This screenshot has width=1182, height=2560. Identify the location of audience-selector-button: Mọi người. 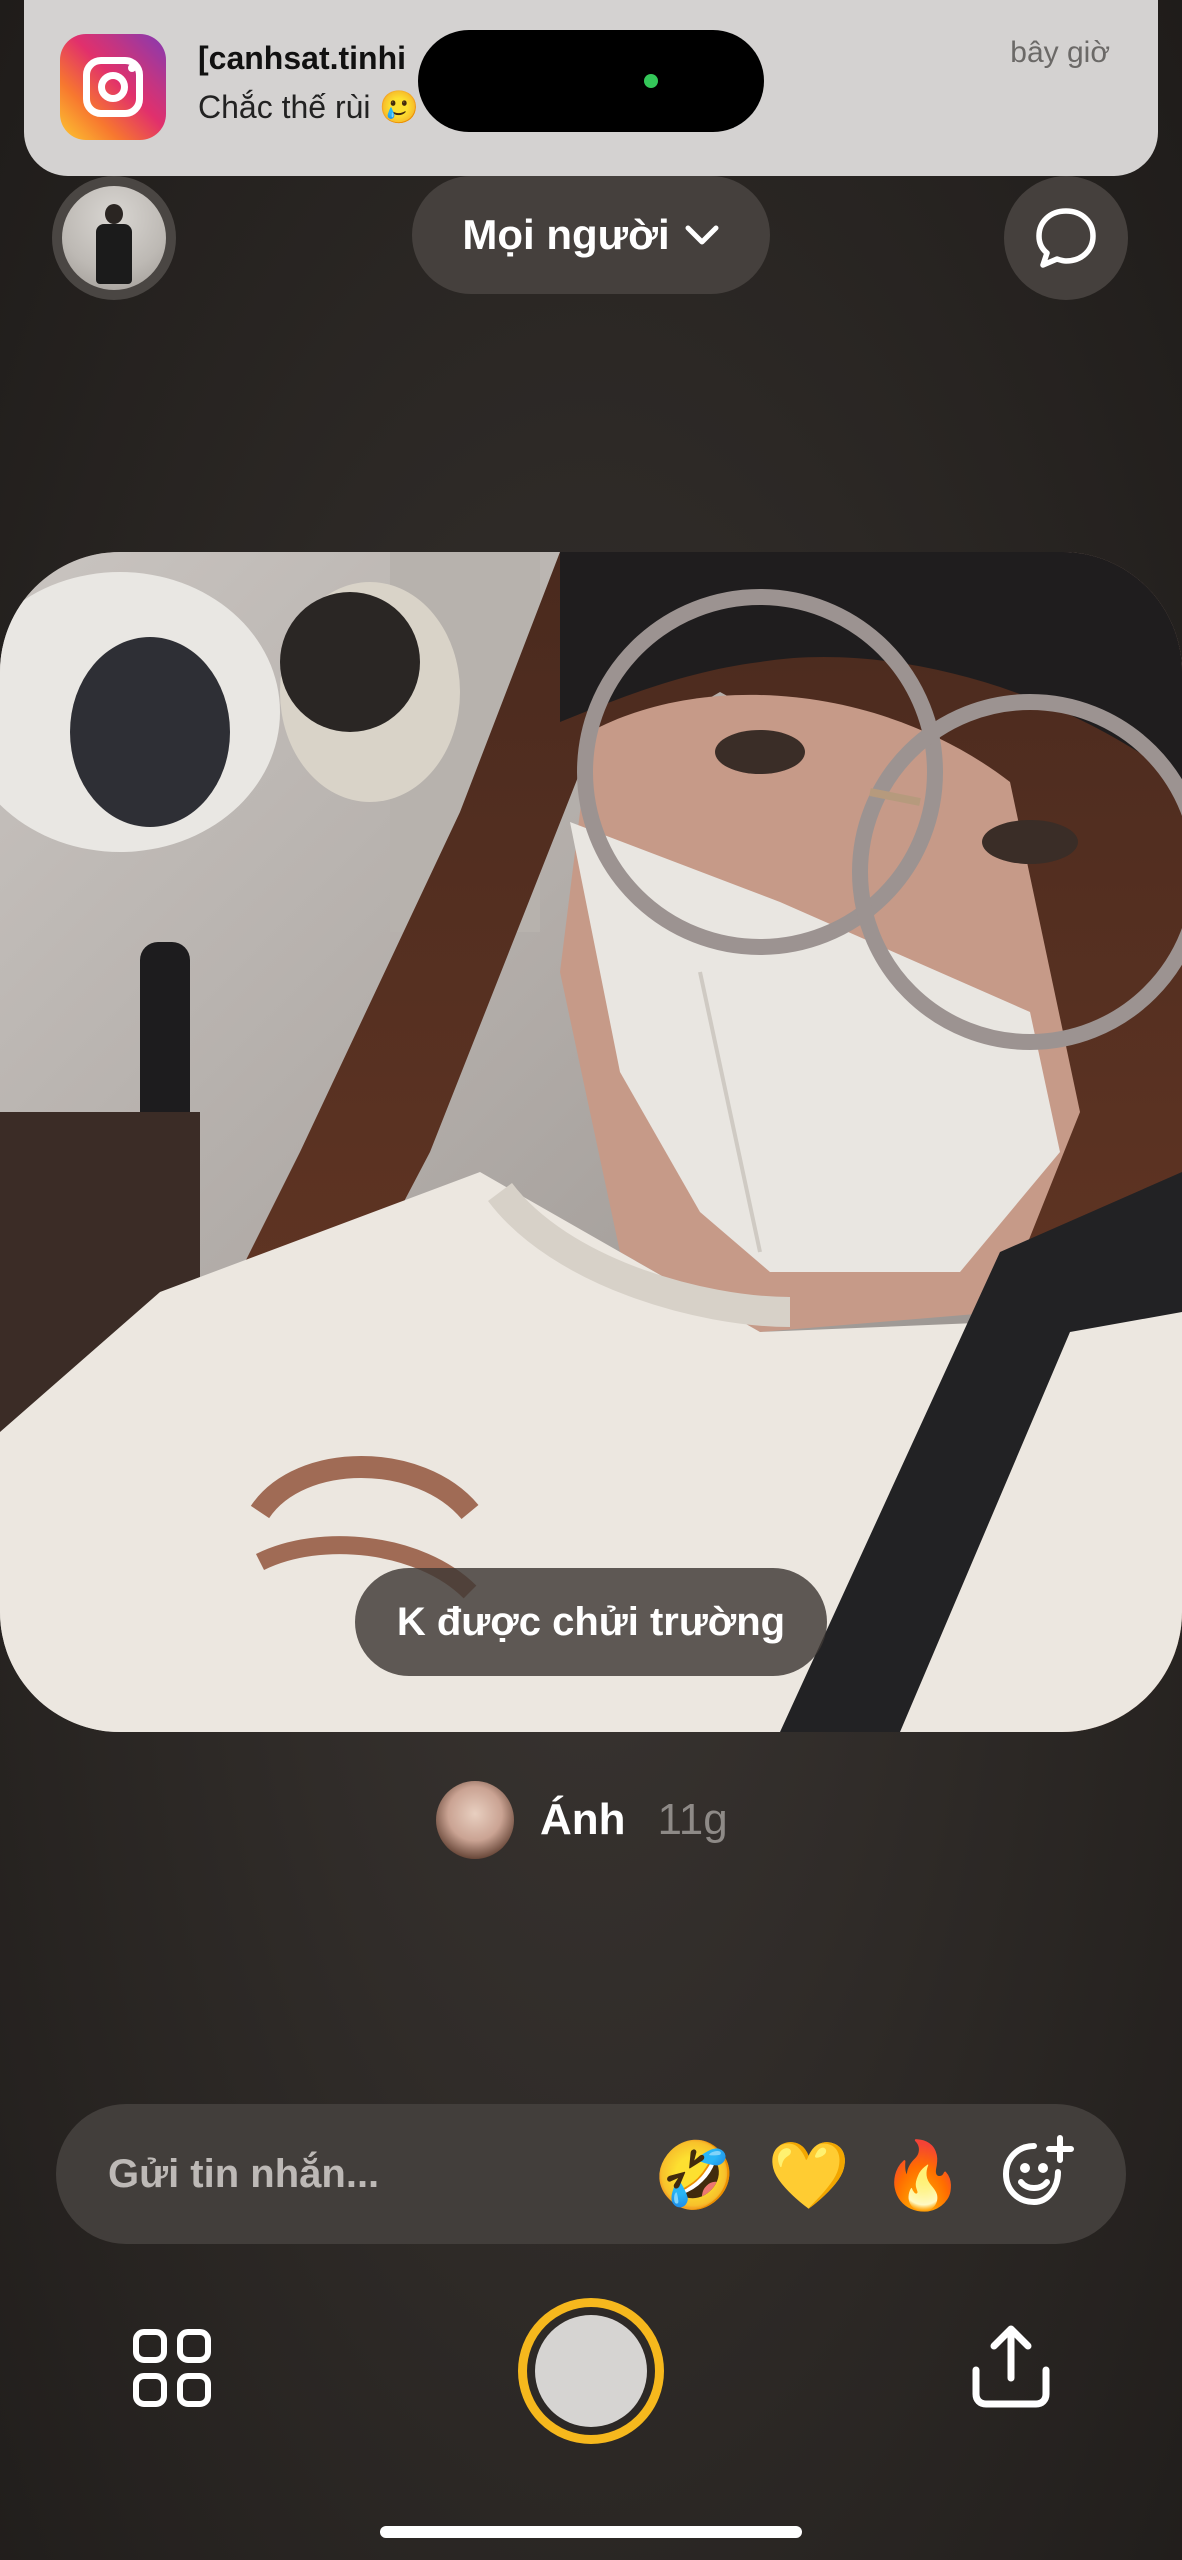
(591, 235).